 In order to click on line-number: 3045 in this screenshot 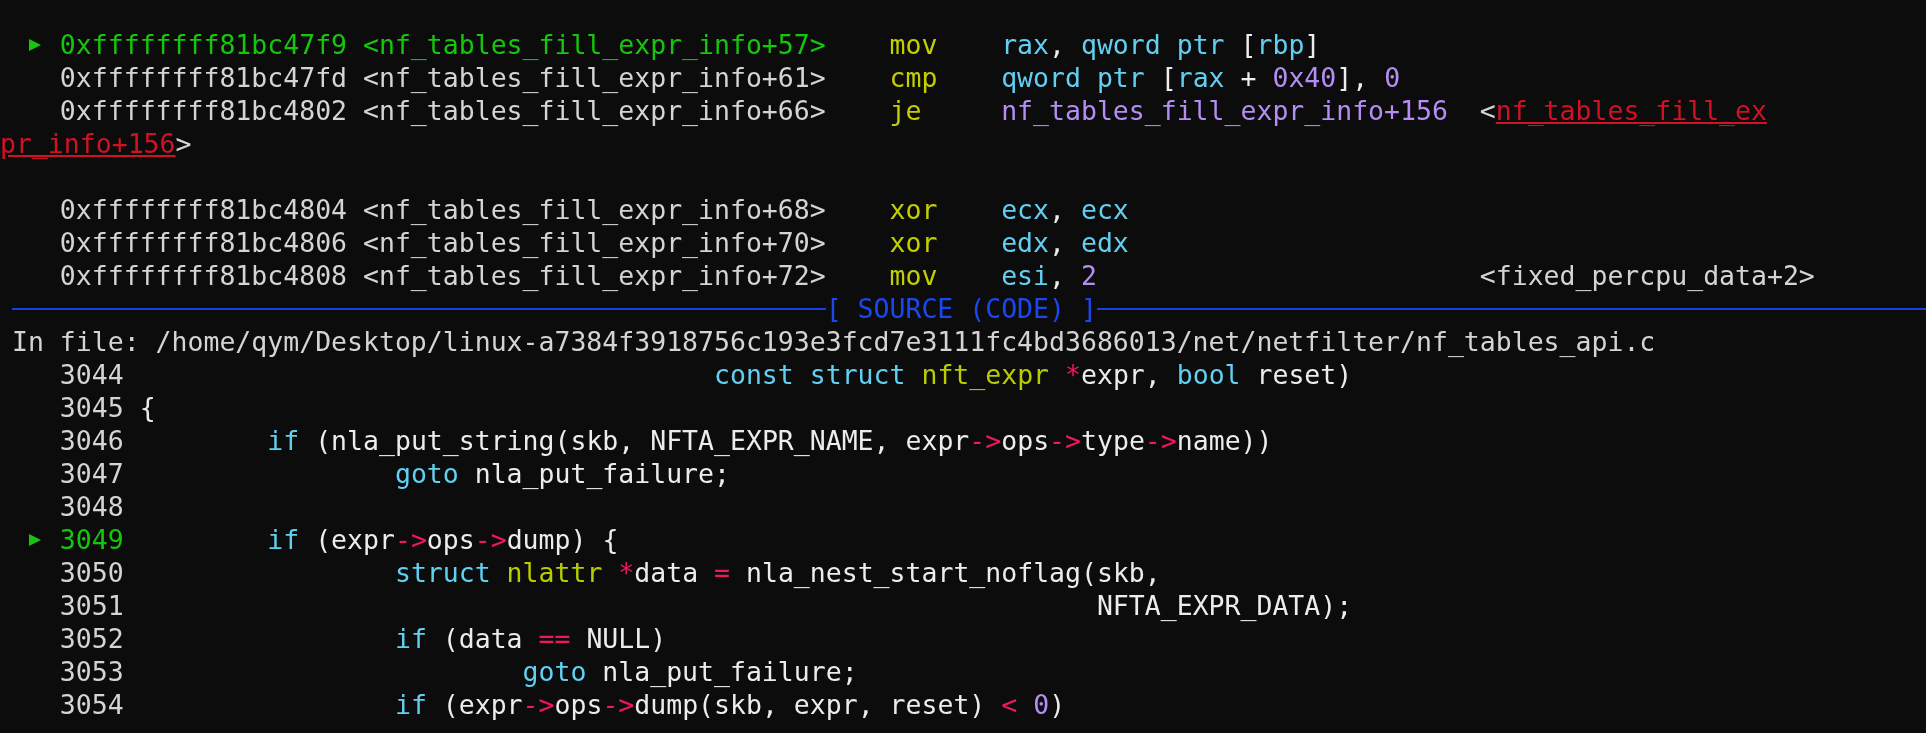, I will do `click(91, 407)`.